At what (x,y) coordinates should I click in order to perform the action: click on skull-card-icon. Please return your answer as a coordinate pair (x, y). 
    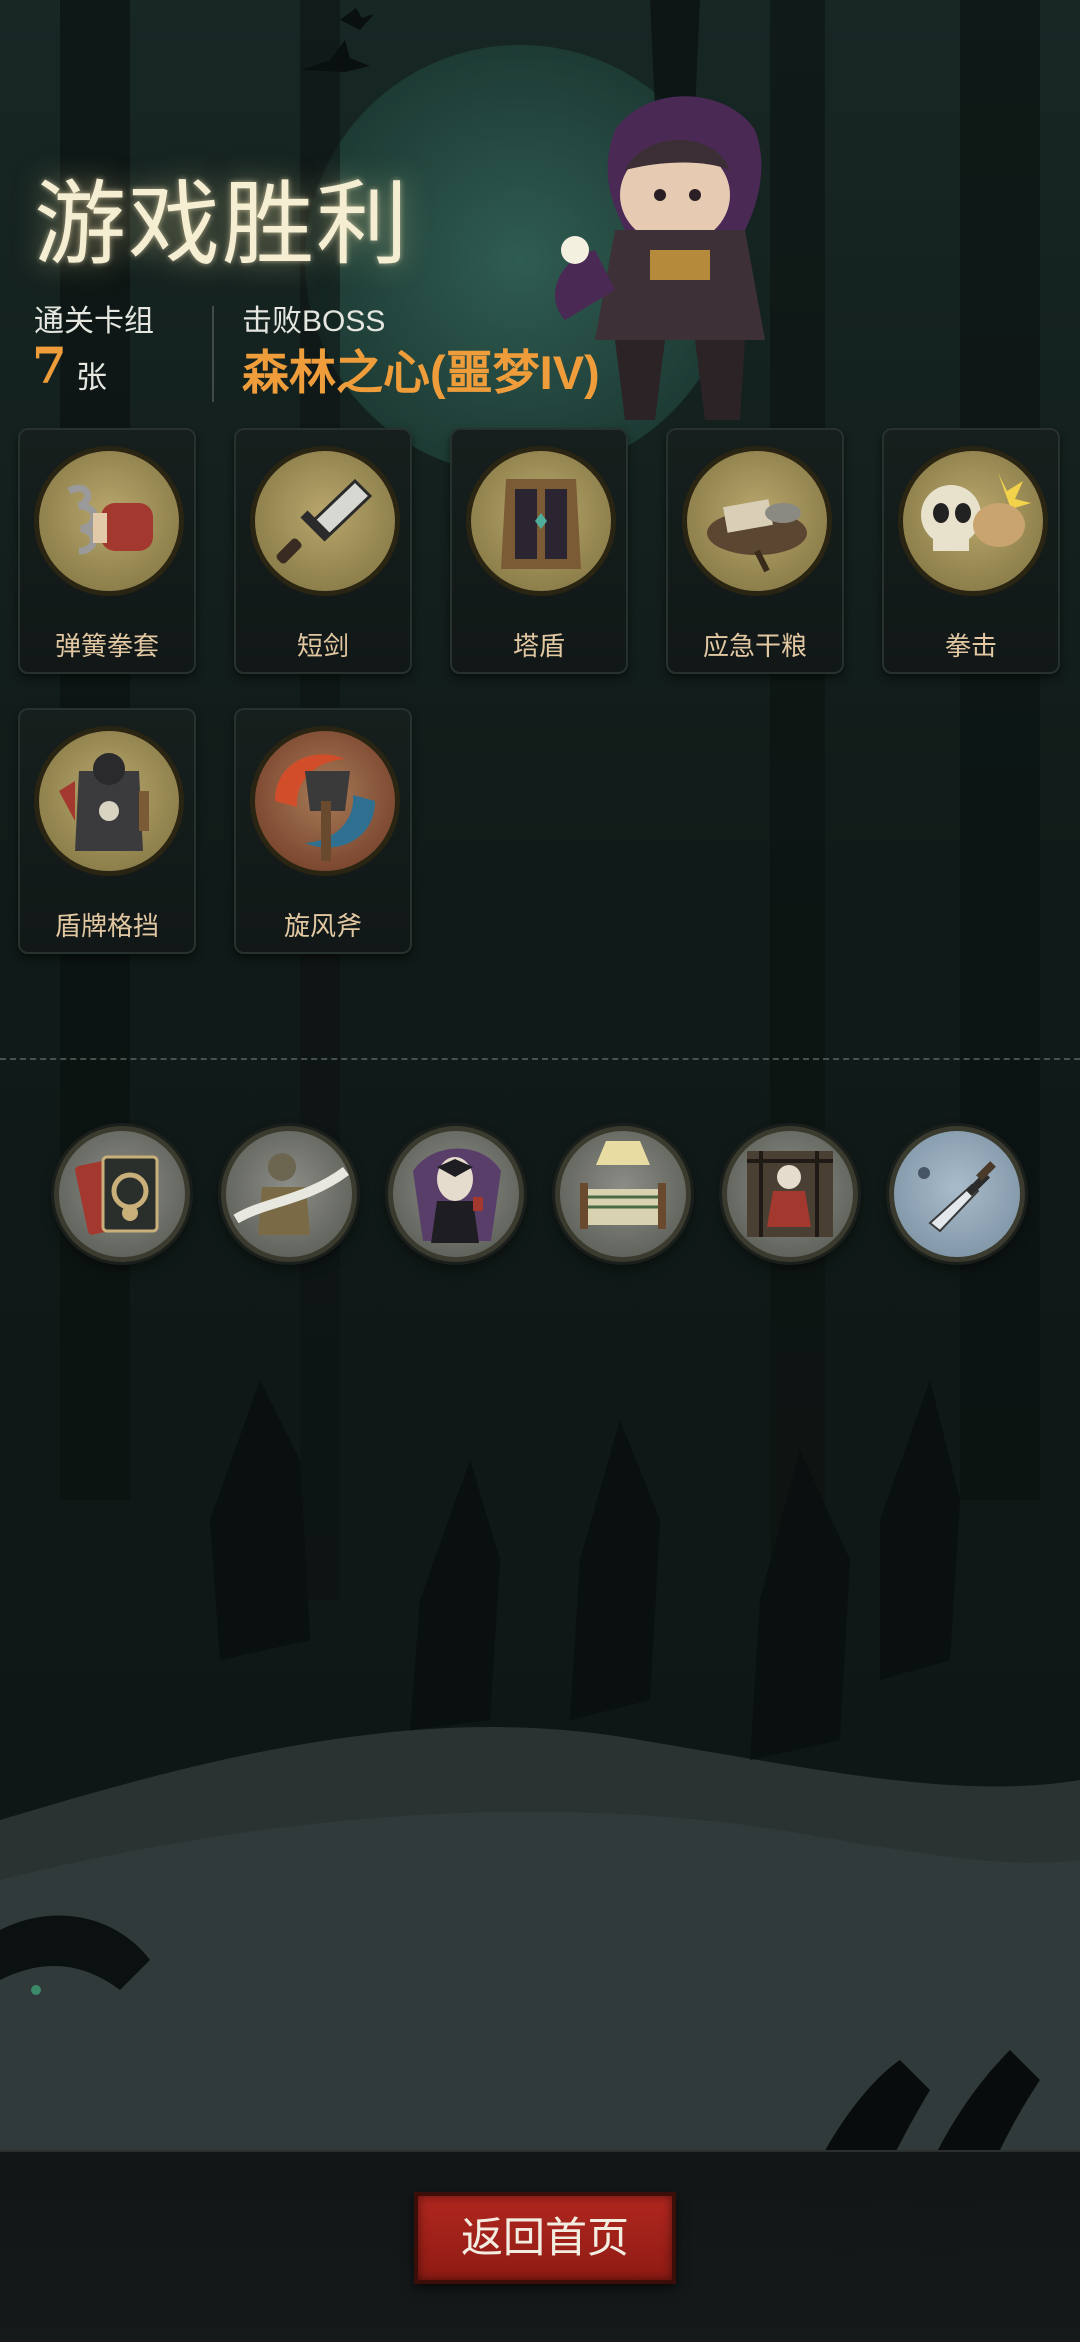
    Looking at the image, I should click on (117, 1195).